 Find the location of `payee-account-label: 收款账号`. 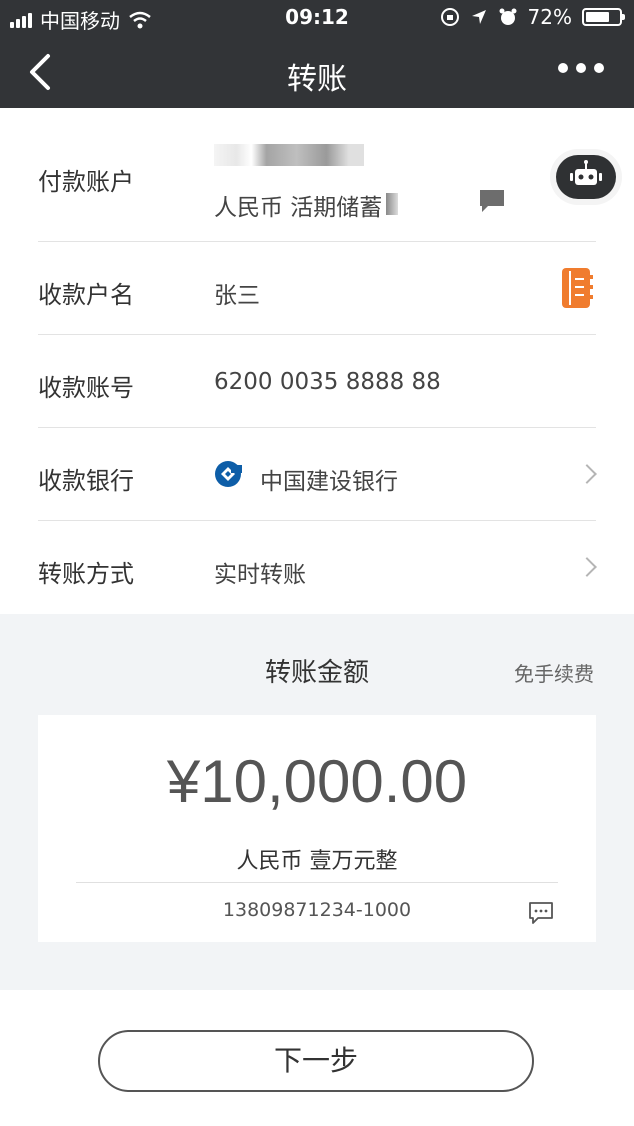

payee-account-label: 收款账号 is located at coordinates (86, 388).